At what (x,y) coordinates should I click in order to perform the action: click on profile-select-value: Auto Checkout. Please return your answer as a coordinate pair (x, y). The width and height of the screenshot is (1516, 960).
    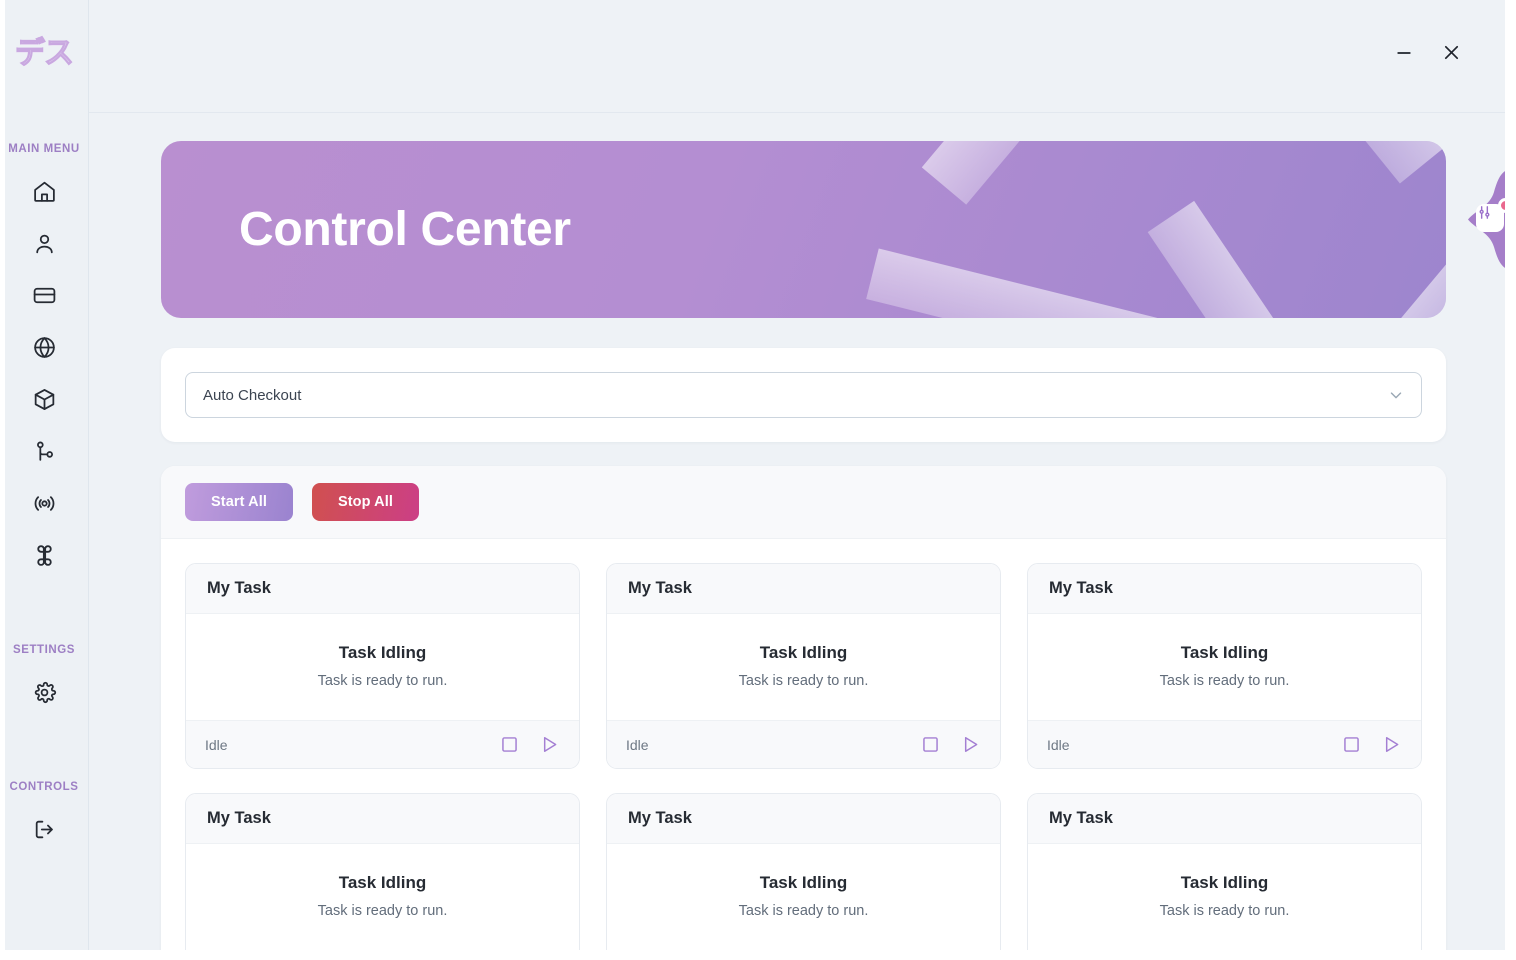
    Looking at the image, I should click on (252, 395).